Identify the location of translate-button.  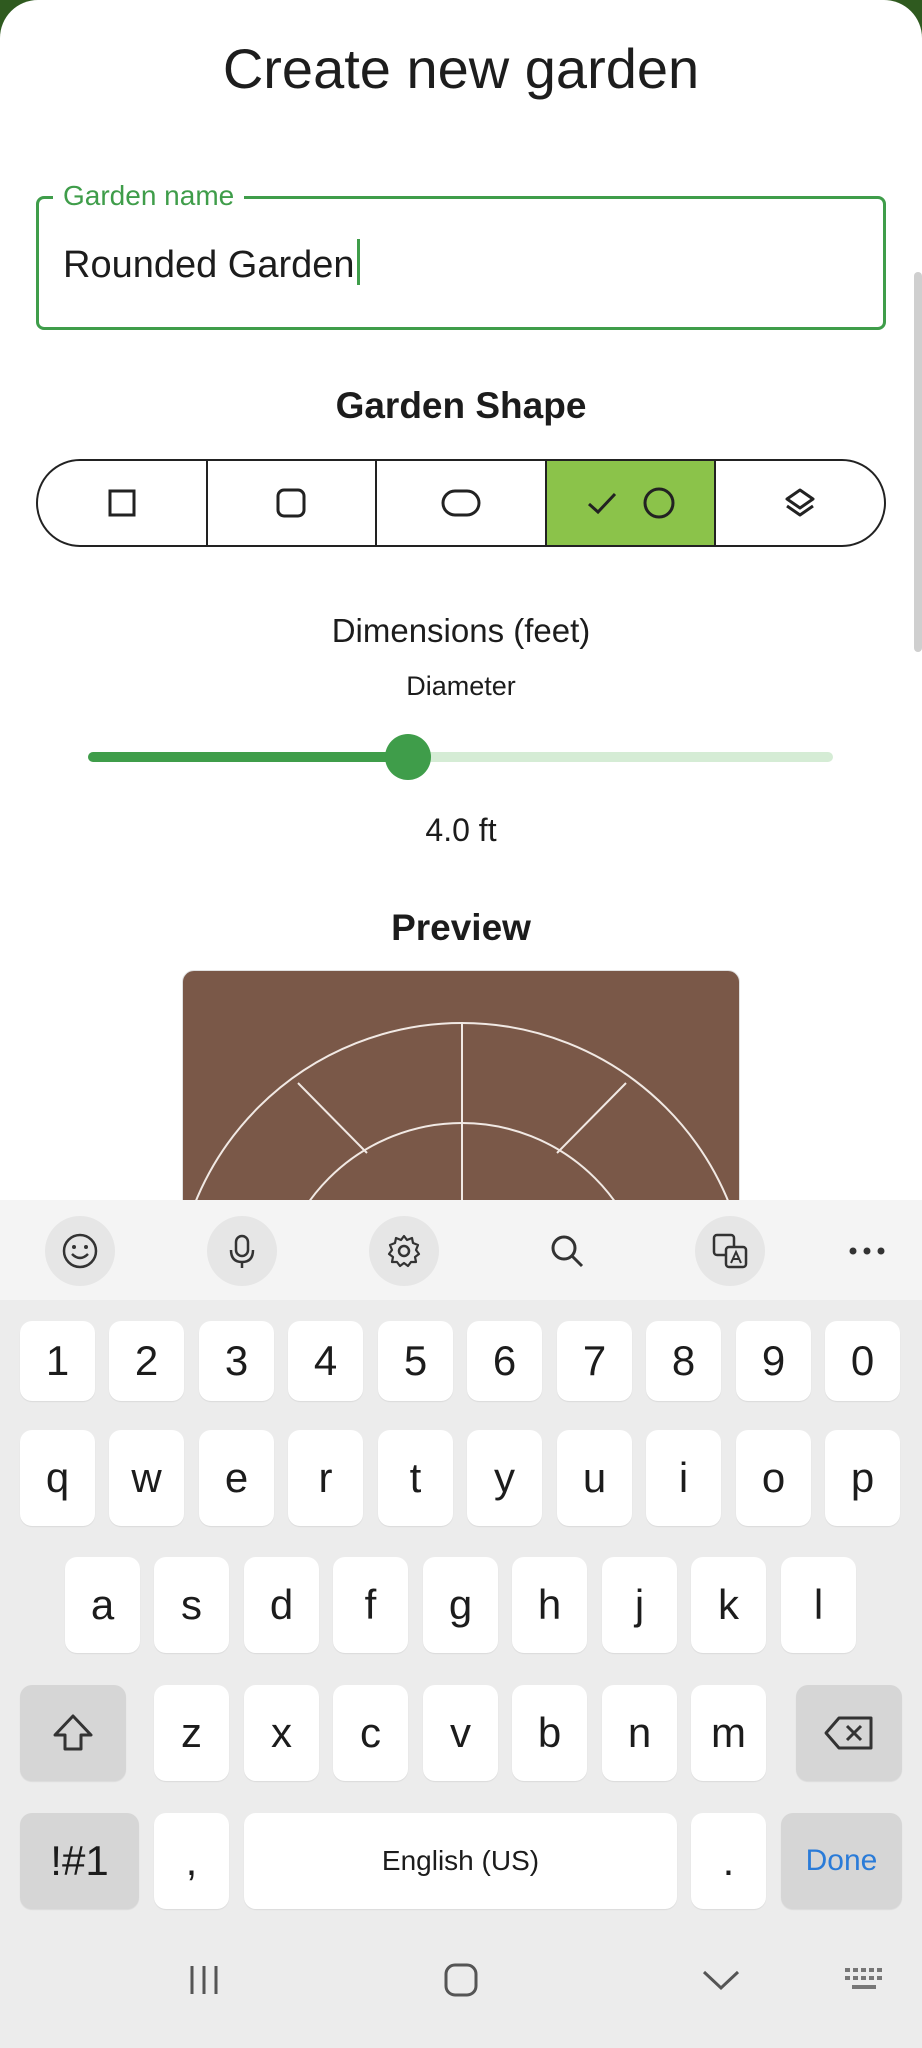
(730, 1251).